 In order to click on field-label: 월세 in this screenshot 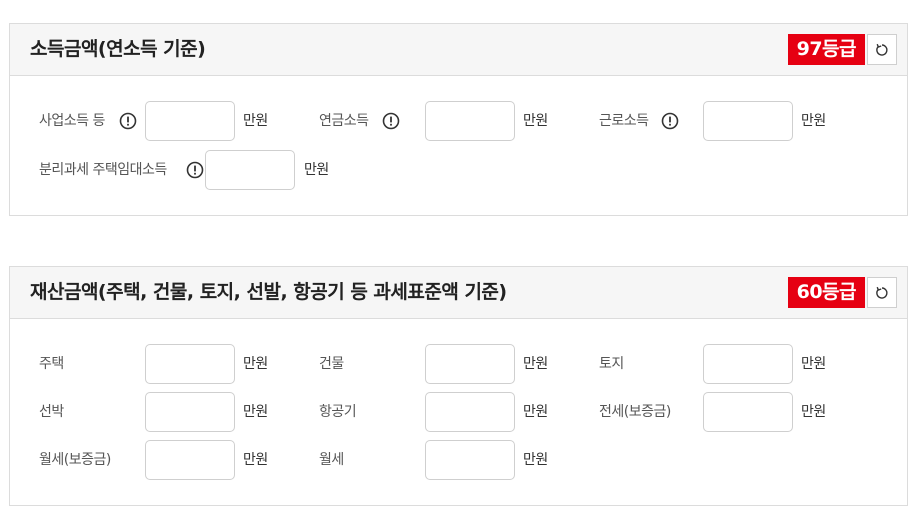, I will do `click(331, 460)`.